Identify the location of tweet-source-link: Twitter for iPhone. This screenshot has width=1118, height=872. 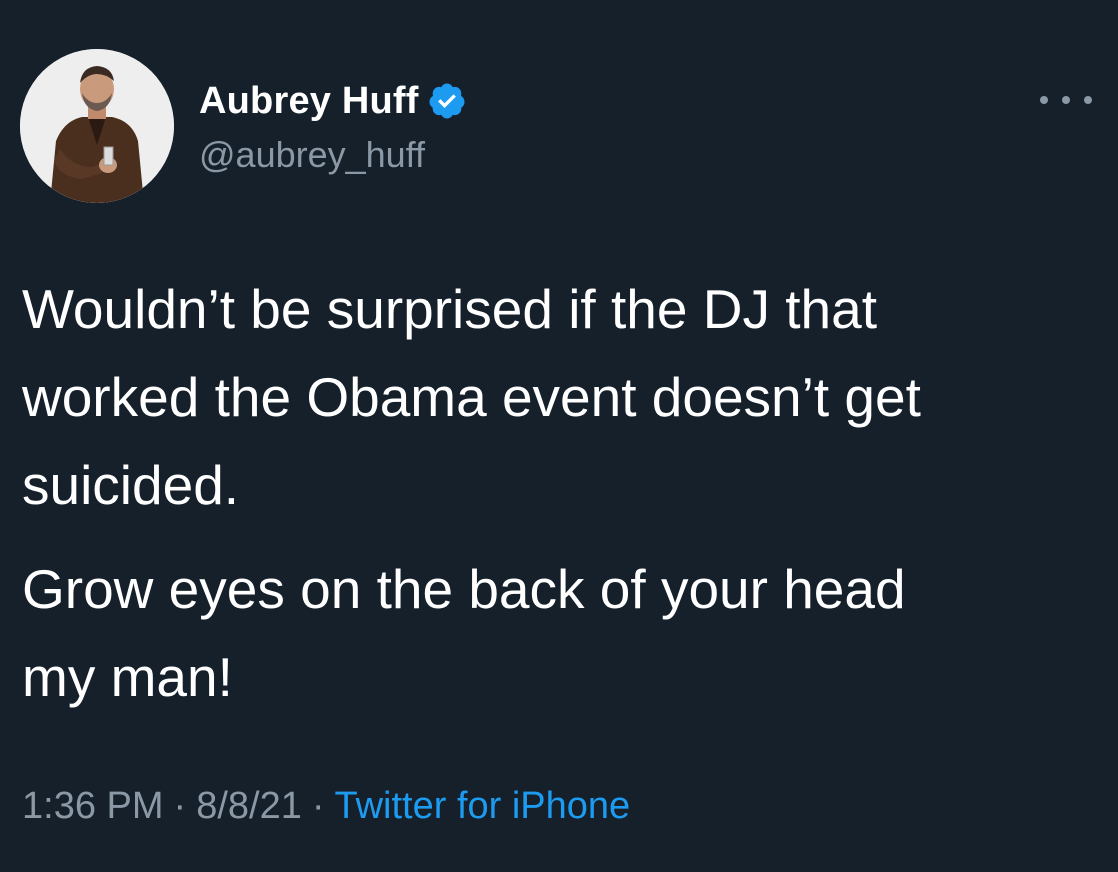
(483, 806).